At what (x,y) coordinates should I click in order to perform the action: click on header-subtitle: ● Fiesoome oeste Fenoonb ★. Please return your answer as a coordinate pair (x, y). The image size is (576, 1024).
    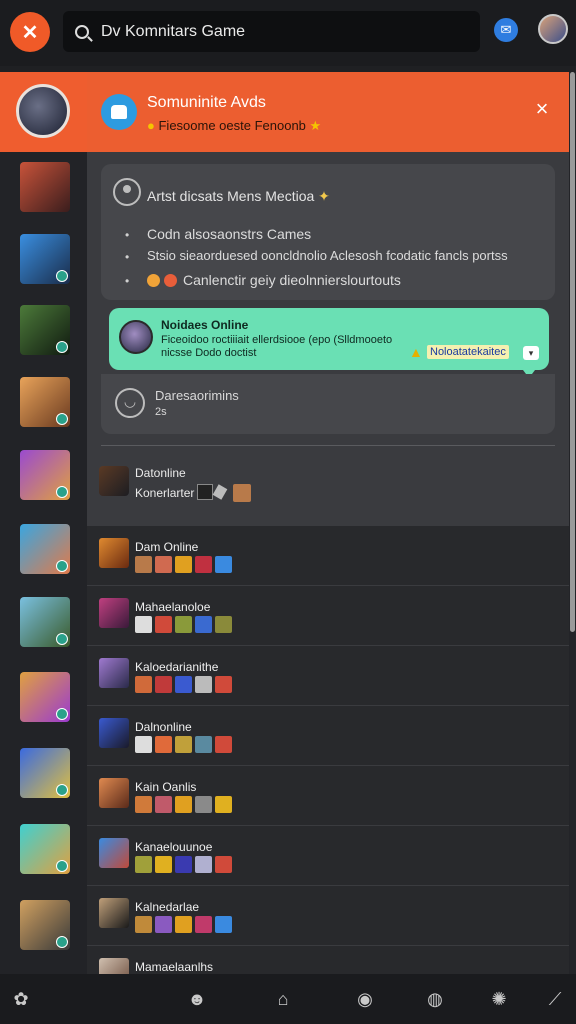
    Looking at the image, I should click on (234, 126).